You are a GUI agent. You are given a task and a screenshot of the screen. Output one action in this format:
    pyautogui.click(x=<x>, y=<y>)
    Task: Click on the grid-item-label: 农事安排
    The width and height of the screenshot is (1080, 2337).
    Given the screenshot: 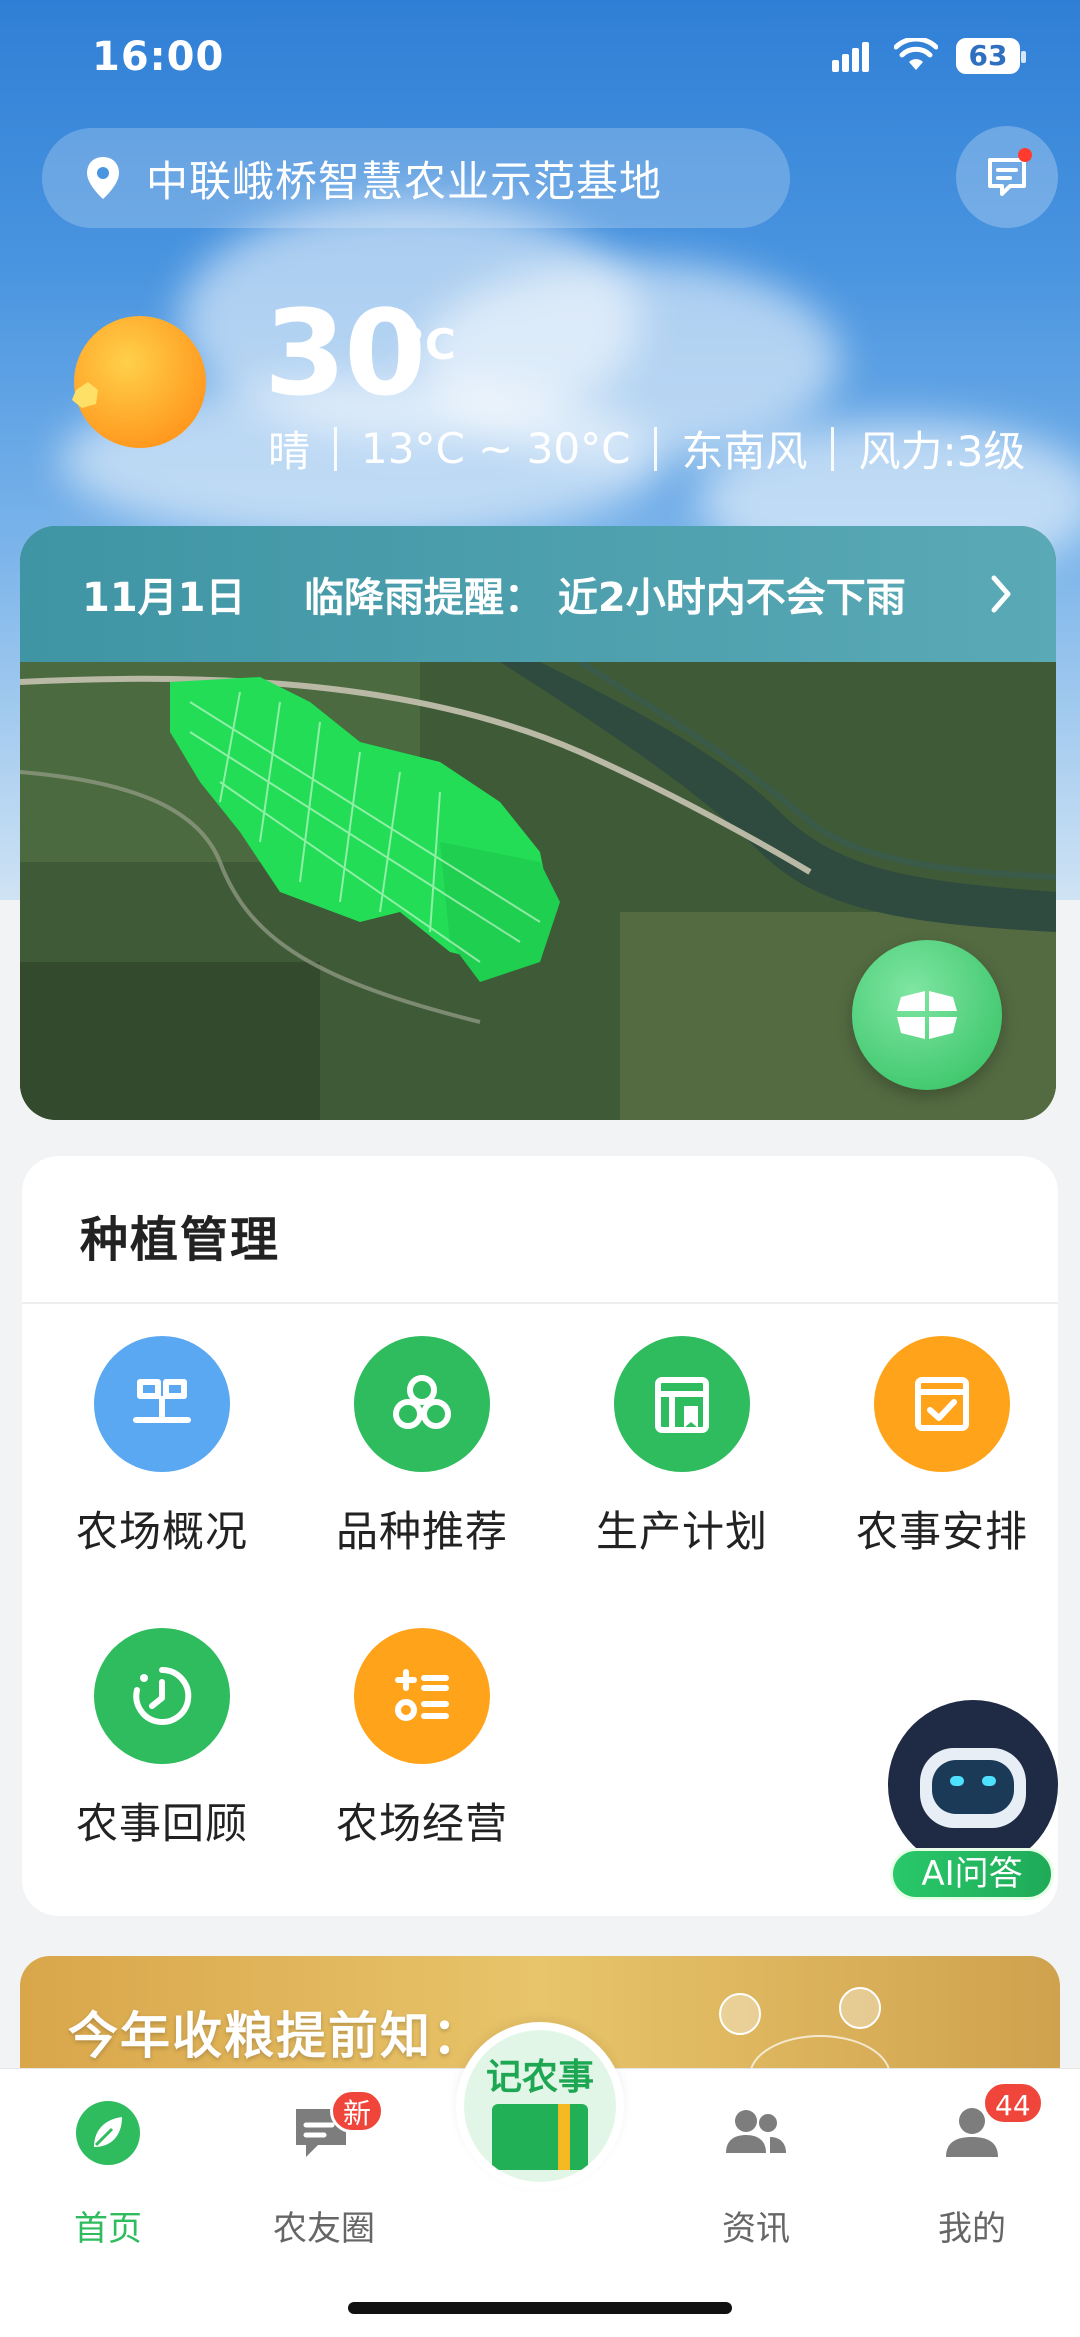 What is the action you would take?
    pyautogui.click(x=941, y=1531)
    